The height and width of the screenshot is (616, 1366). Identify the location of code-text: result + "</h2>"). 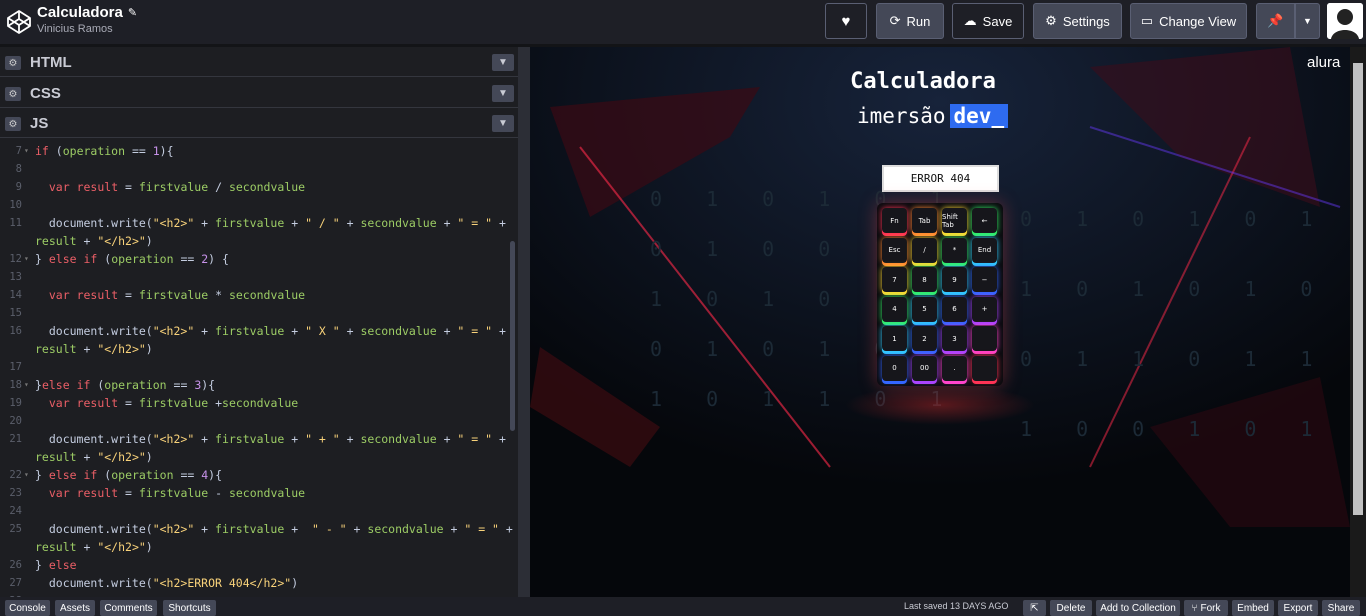
(94, 241).